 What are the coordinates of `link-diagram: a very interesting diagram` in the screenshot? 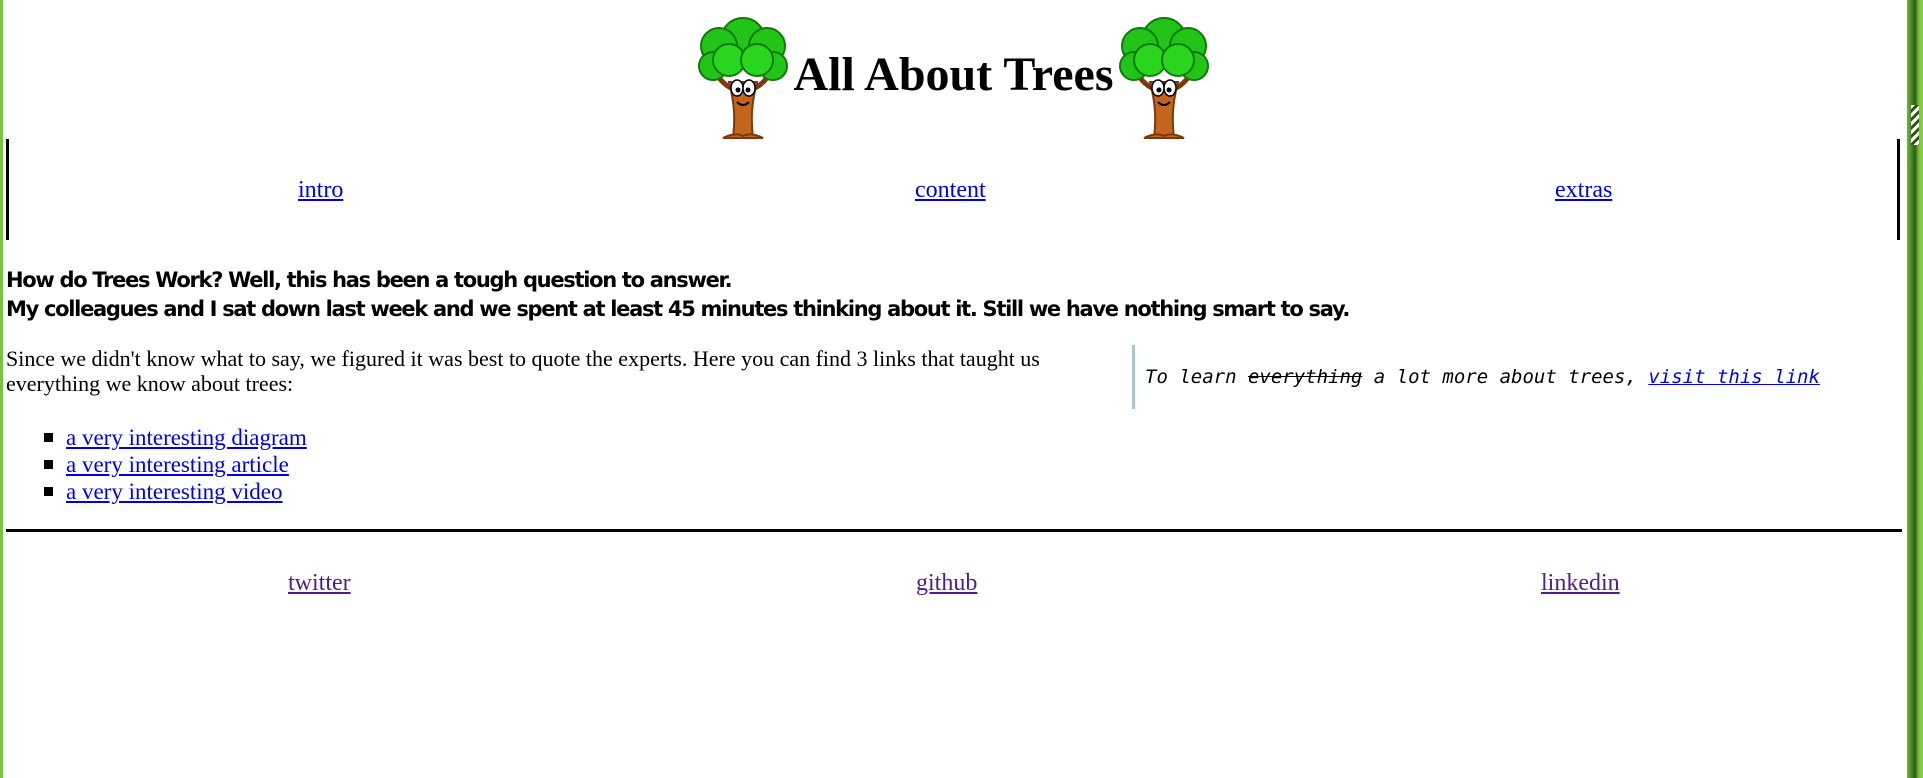 It's located at (186, 437).